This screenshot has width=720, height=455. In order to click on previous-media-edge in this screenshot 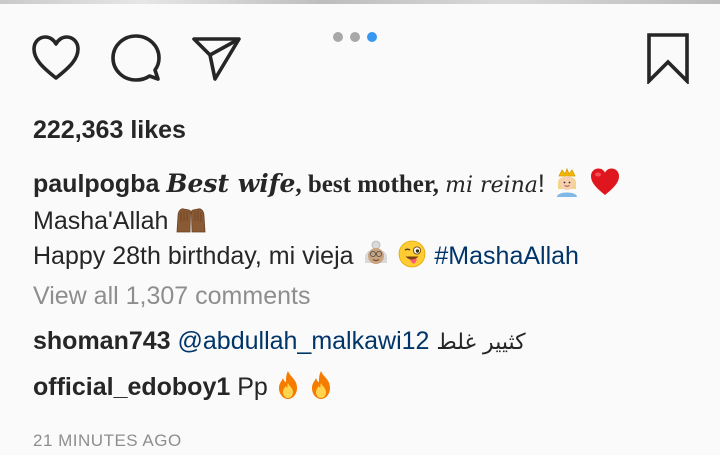, I will do `click(360, 2)`.